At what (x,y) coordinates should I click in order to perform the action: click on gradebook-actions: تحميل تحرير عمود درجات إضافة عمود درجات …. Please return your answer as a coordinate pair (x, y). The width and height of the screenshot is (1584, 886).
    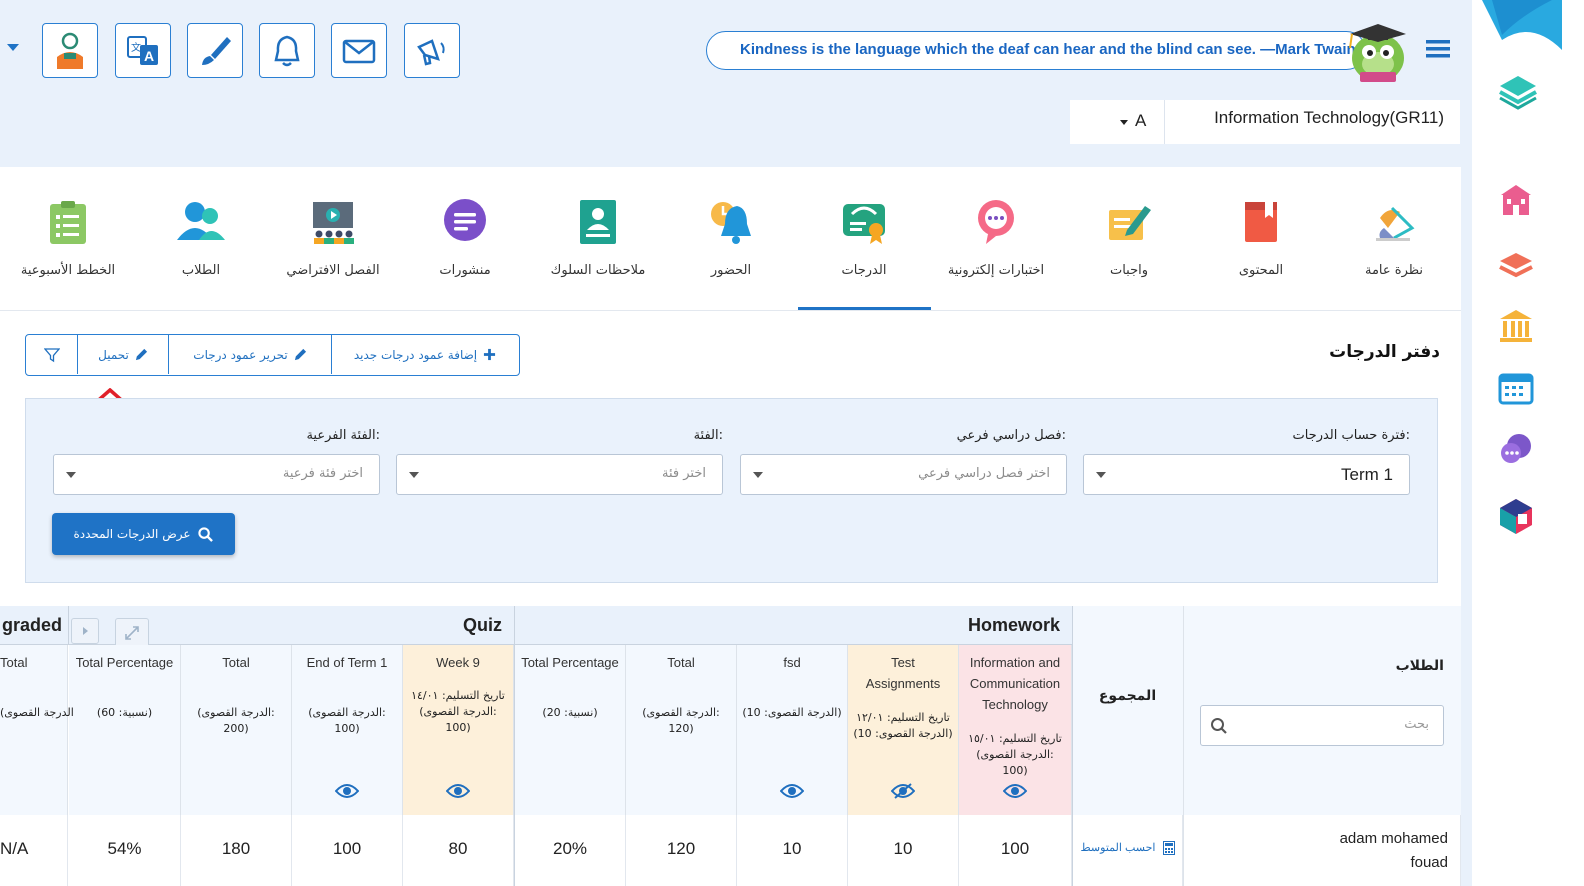
    Looking at the image, I should click on (272, 355).